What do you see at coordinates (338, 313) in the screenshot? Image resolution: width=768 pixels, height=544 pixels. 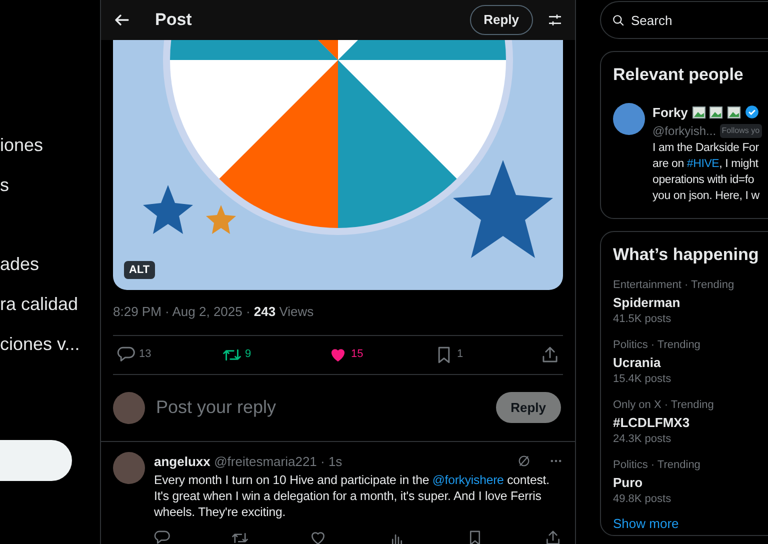 I see `post-timestamp: 8:29 PM · Aug 2, 2025 · 243 Views` at bounding box center [338, 313].